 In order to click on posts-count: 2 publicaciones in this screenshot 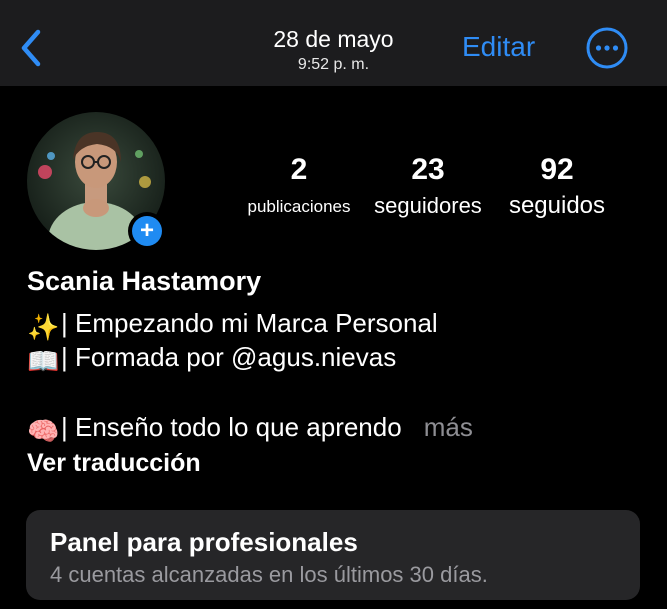, I will do `click(299, 183)`.